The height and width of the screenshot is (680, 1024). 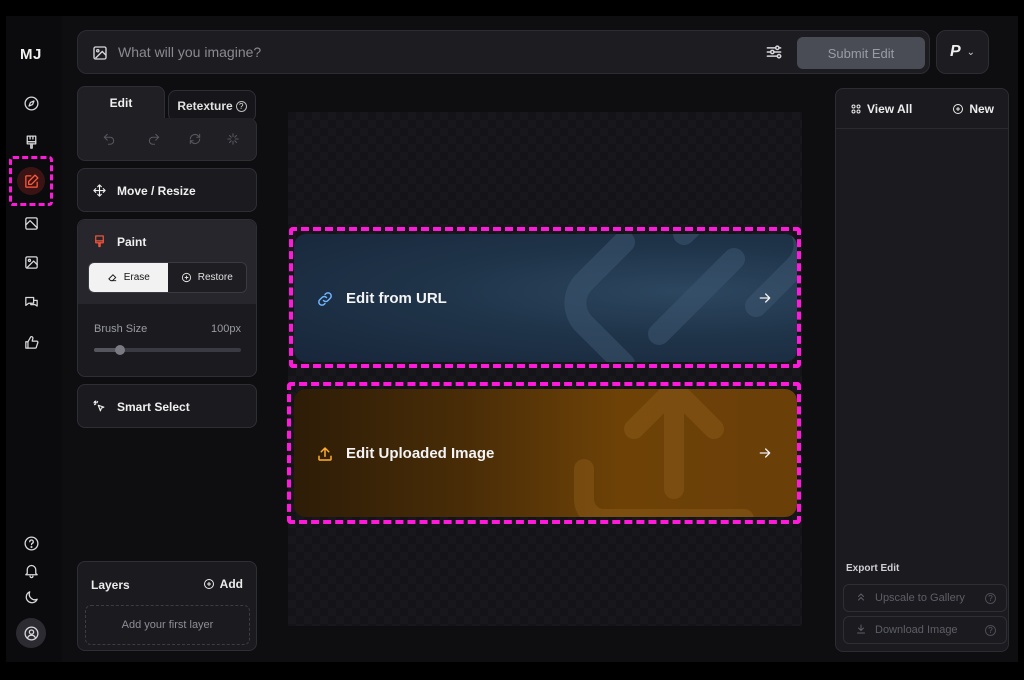 What do you see at coordinates (420, 453) in the screenshot?
I see `edit-uploaded-image-label: Edit Uploaded Image` at bounding box center [420, 453].